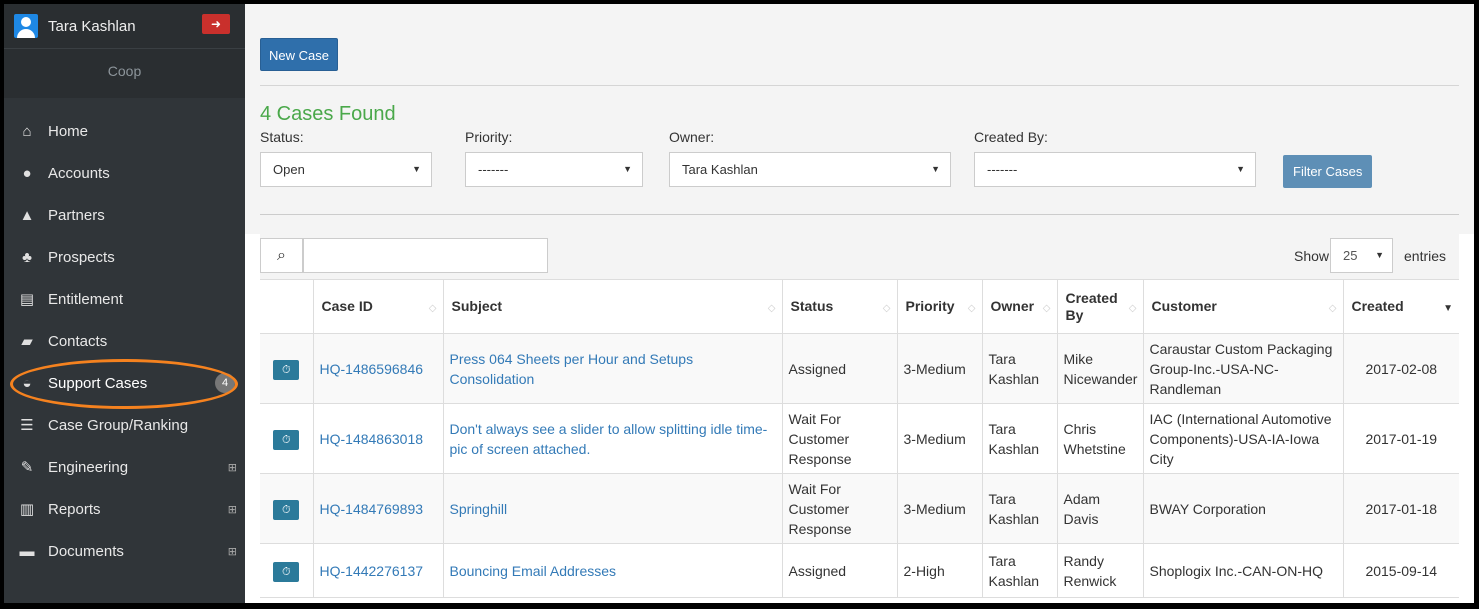  Describe the element at coordinates (346, 169) in the screenshot. I see `status-filter-select: Open ▼` at that location.